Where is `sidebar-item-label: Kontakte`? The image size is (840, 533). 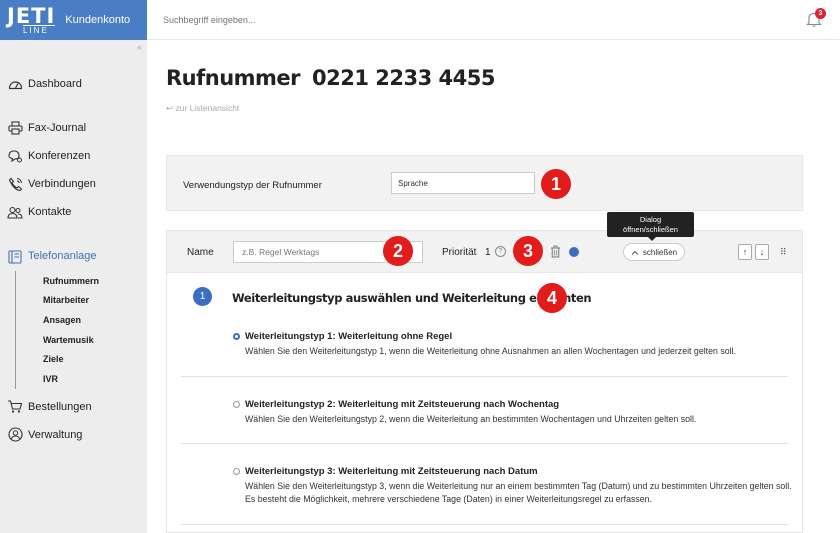
sidebar-item-label: Kontakte is located at coordinates (50, 212).